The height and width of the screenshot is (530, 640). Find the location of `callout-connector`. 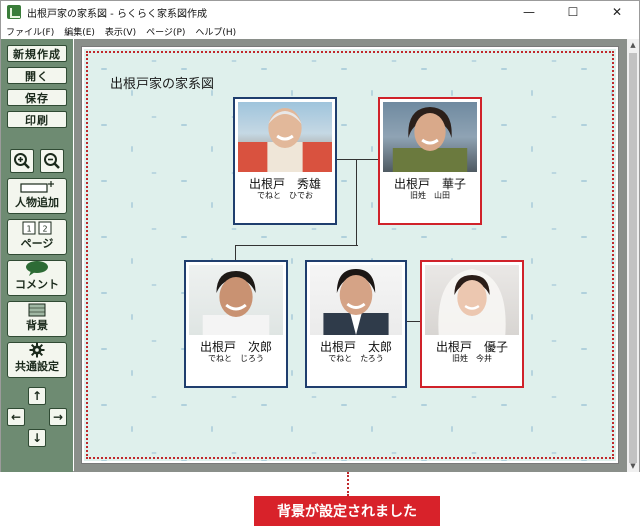

callout-connector is located at coordinates (348, 484).